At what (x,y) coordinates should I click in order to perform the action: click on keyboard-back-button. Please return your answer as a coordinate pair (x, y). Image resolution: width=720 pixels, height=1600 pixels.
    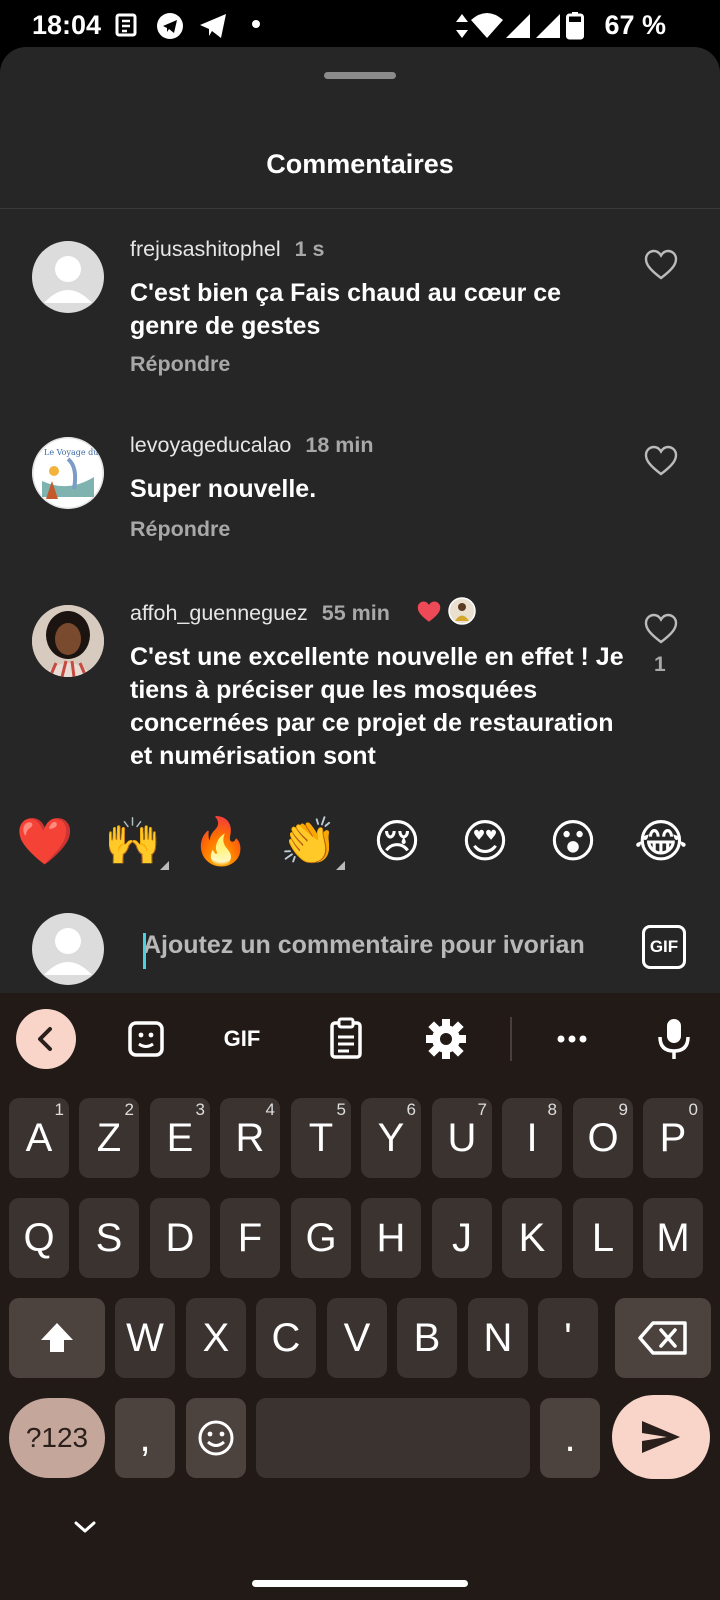
    Looking at the image, I should click on (46, 1039).